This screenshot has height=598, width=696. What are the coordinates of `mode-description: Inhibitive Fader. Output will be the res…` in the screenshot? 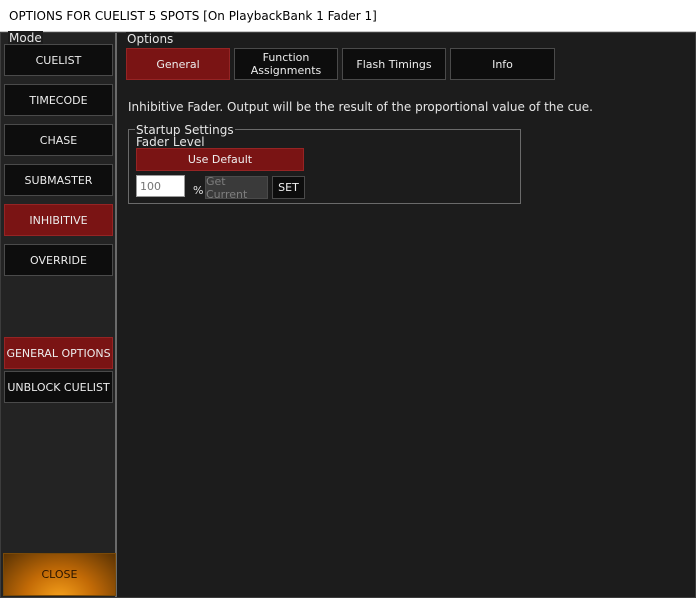 It's located at (360, 107).